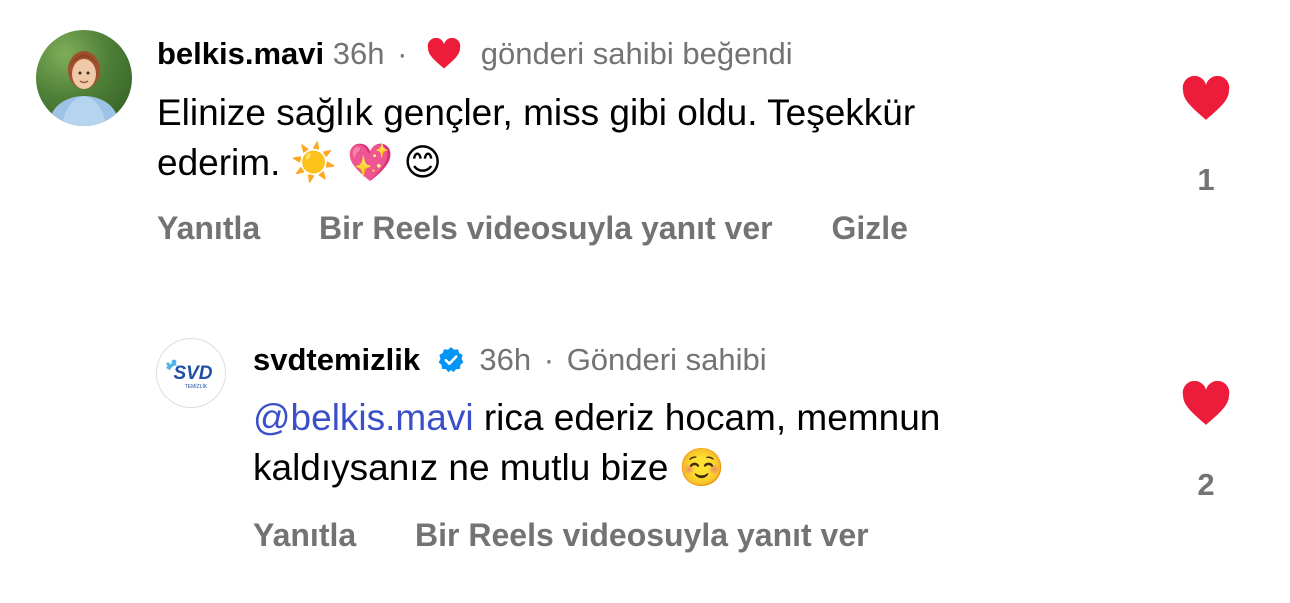 The image size is (1290, 603). I want to click on comment-actions: Yanıtla Bir Reels videosuyla yanıt ver, so click(586, 535).